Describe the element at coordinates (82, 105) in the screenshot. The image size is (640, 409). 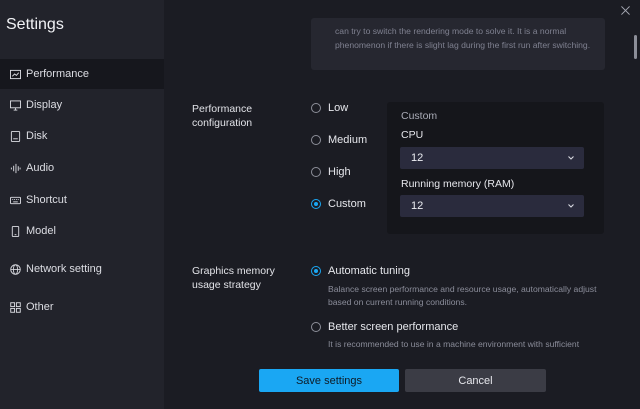
I see `sidebar-item-display: Display` at that location.